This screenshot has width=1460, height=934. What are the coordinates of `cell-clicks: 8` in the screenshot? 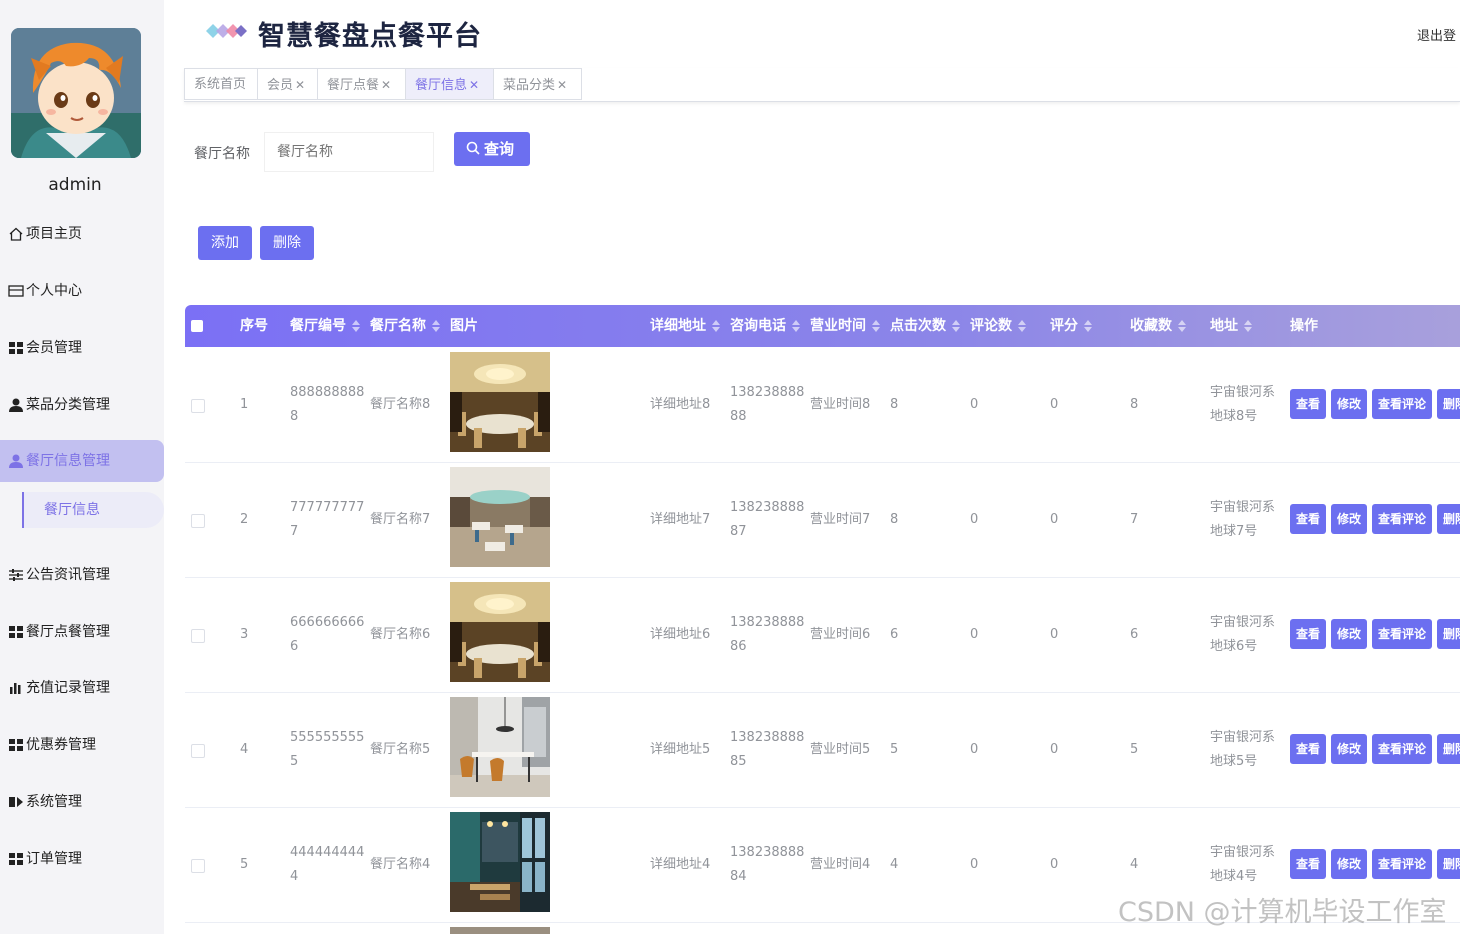 It's located at (894, 519).